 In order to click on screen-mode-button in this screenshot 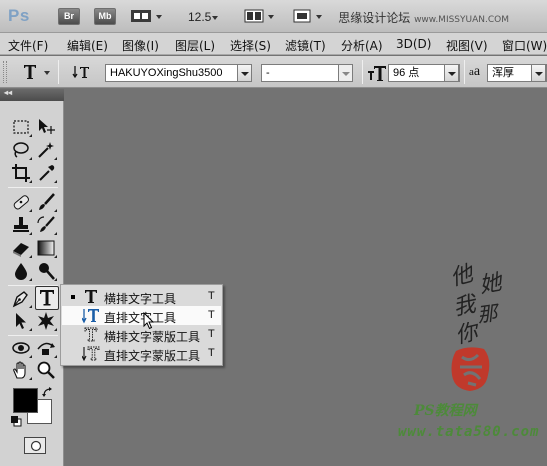, I will do `click(308, 16)`.